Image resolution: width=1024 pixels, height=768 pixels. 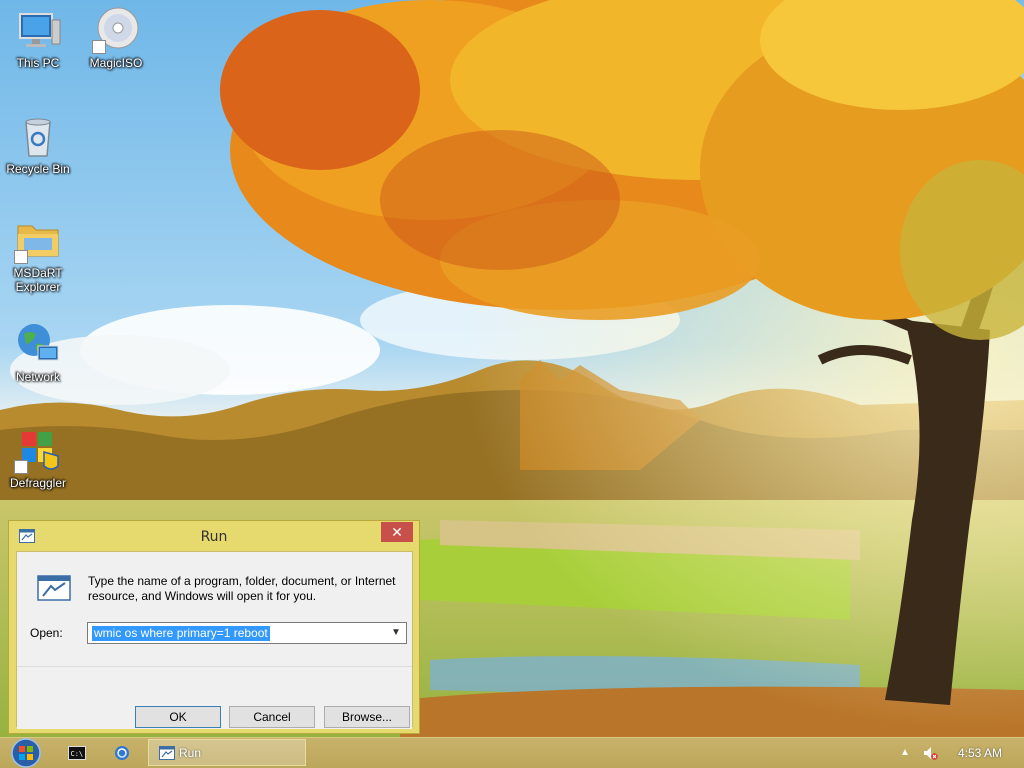 I want to click on defraggler-icon, so click(x=38, y=450).